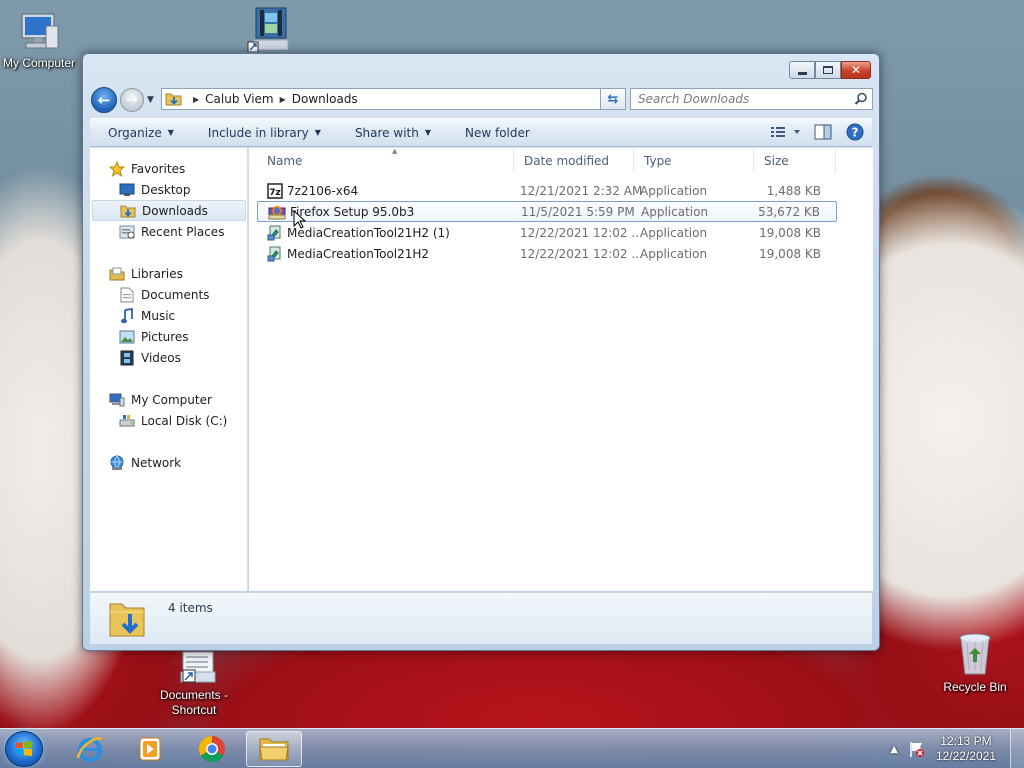  What do you see at coordinates (795, 160) in the screenshot?
I see `column-header-size: Size` at bounding box center [795, 160].